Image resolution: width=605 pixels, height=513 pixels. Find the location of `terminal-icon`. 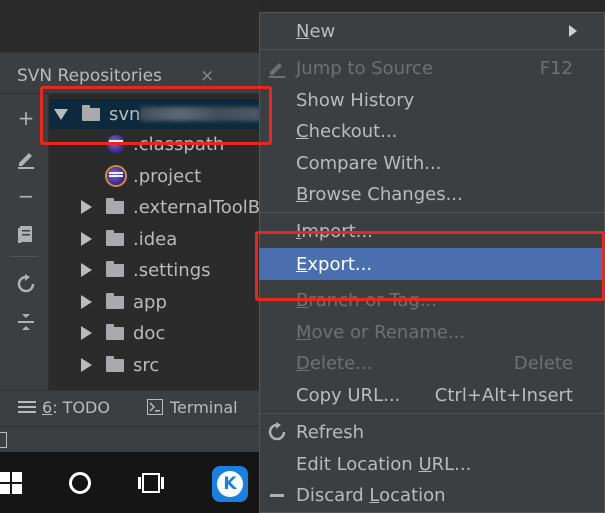

terminal-icon is located at coordinates (155, 407).